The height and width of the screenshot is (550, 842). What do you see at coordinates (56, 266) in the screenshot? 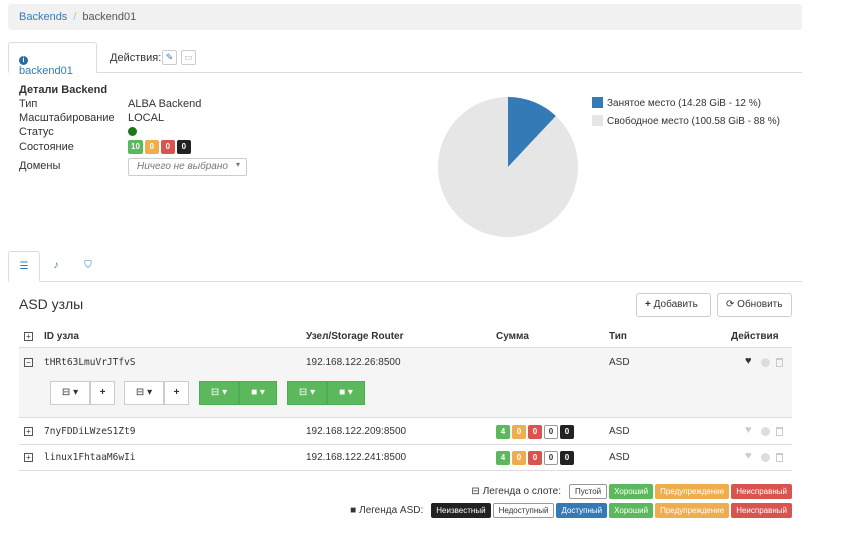
I see `tab-stats: ♪` at bounding box center [56, 266].